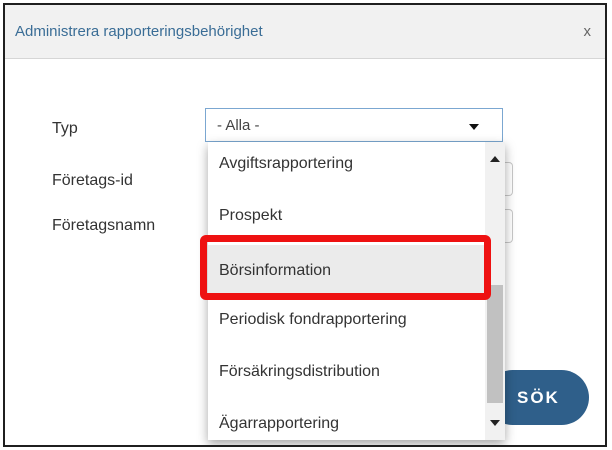 The image size is (612, 450). What do you see at coordinates (346, 168) in the screenshot?
I see `dropdown-item: Avgiftsrapportering` at bounding box center [346, 168].